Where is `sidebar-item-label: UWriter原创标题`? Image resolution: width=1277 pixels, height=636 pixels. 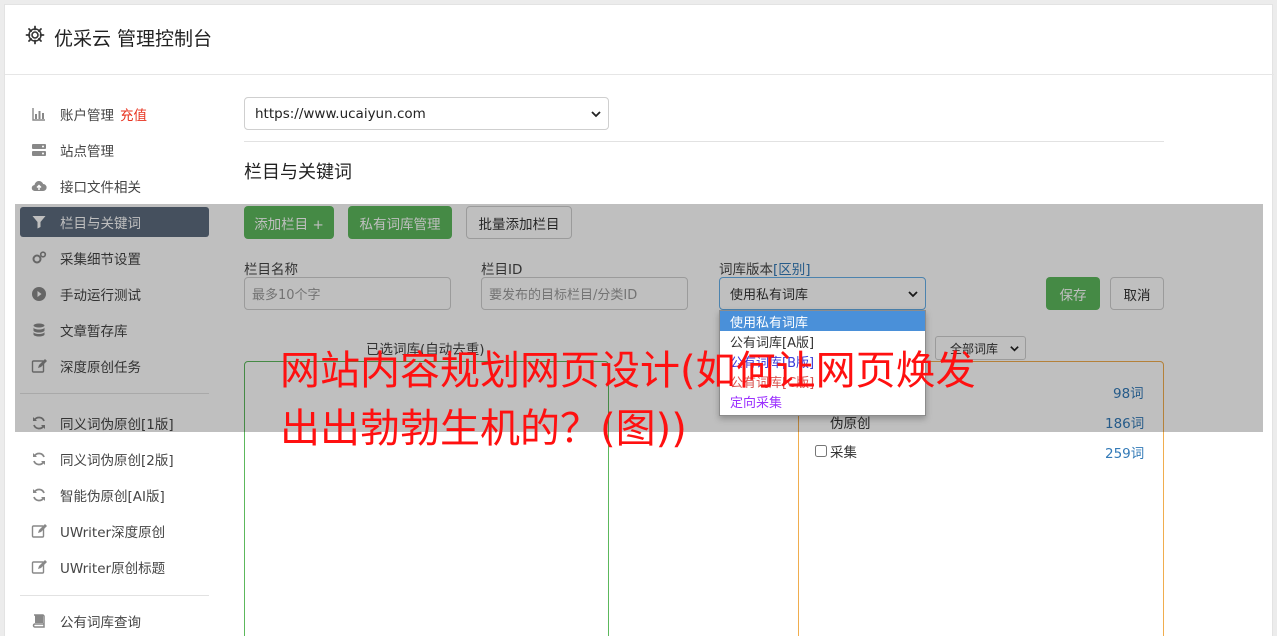
sidebar-item-label: UWriter原创标题 is located at coordinates (113, 569).